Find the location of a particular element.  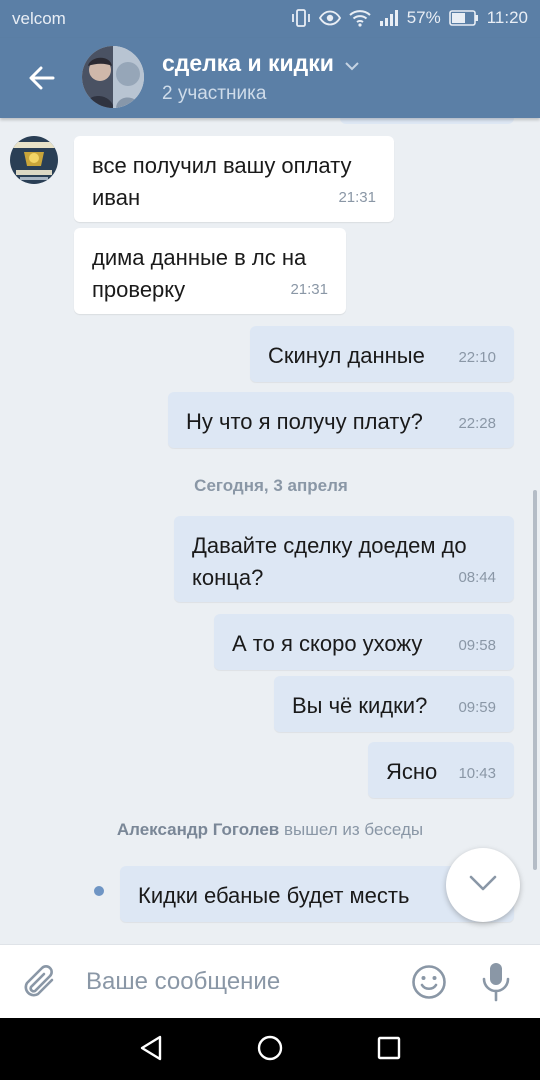

message-composer is located at coordinates (270, 981).